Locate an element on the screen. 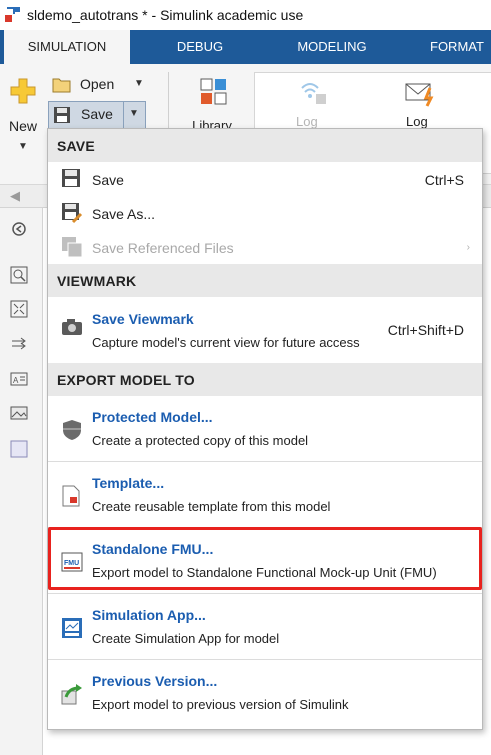  tab-simulation: SIMULATION is located at coordinates (67, 47).